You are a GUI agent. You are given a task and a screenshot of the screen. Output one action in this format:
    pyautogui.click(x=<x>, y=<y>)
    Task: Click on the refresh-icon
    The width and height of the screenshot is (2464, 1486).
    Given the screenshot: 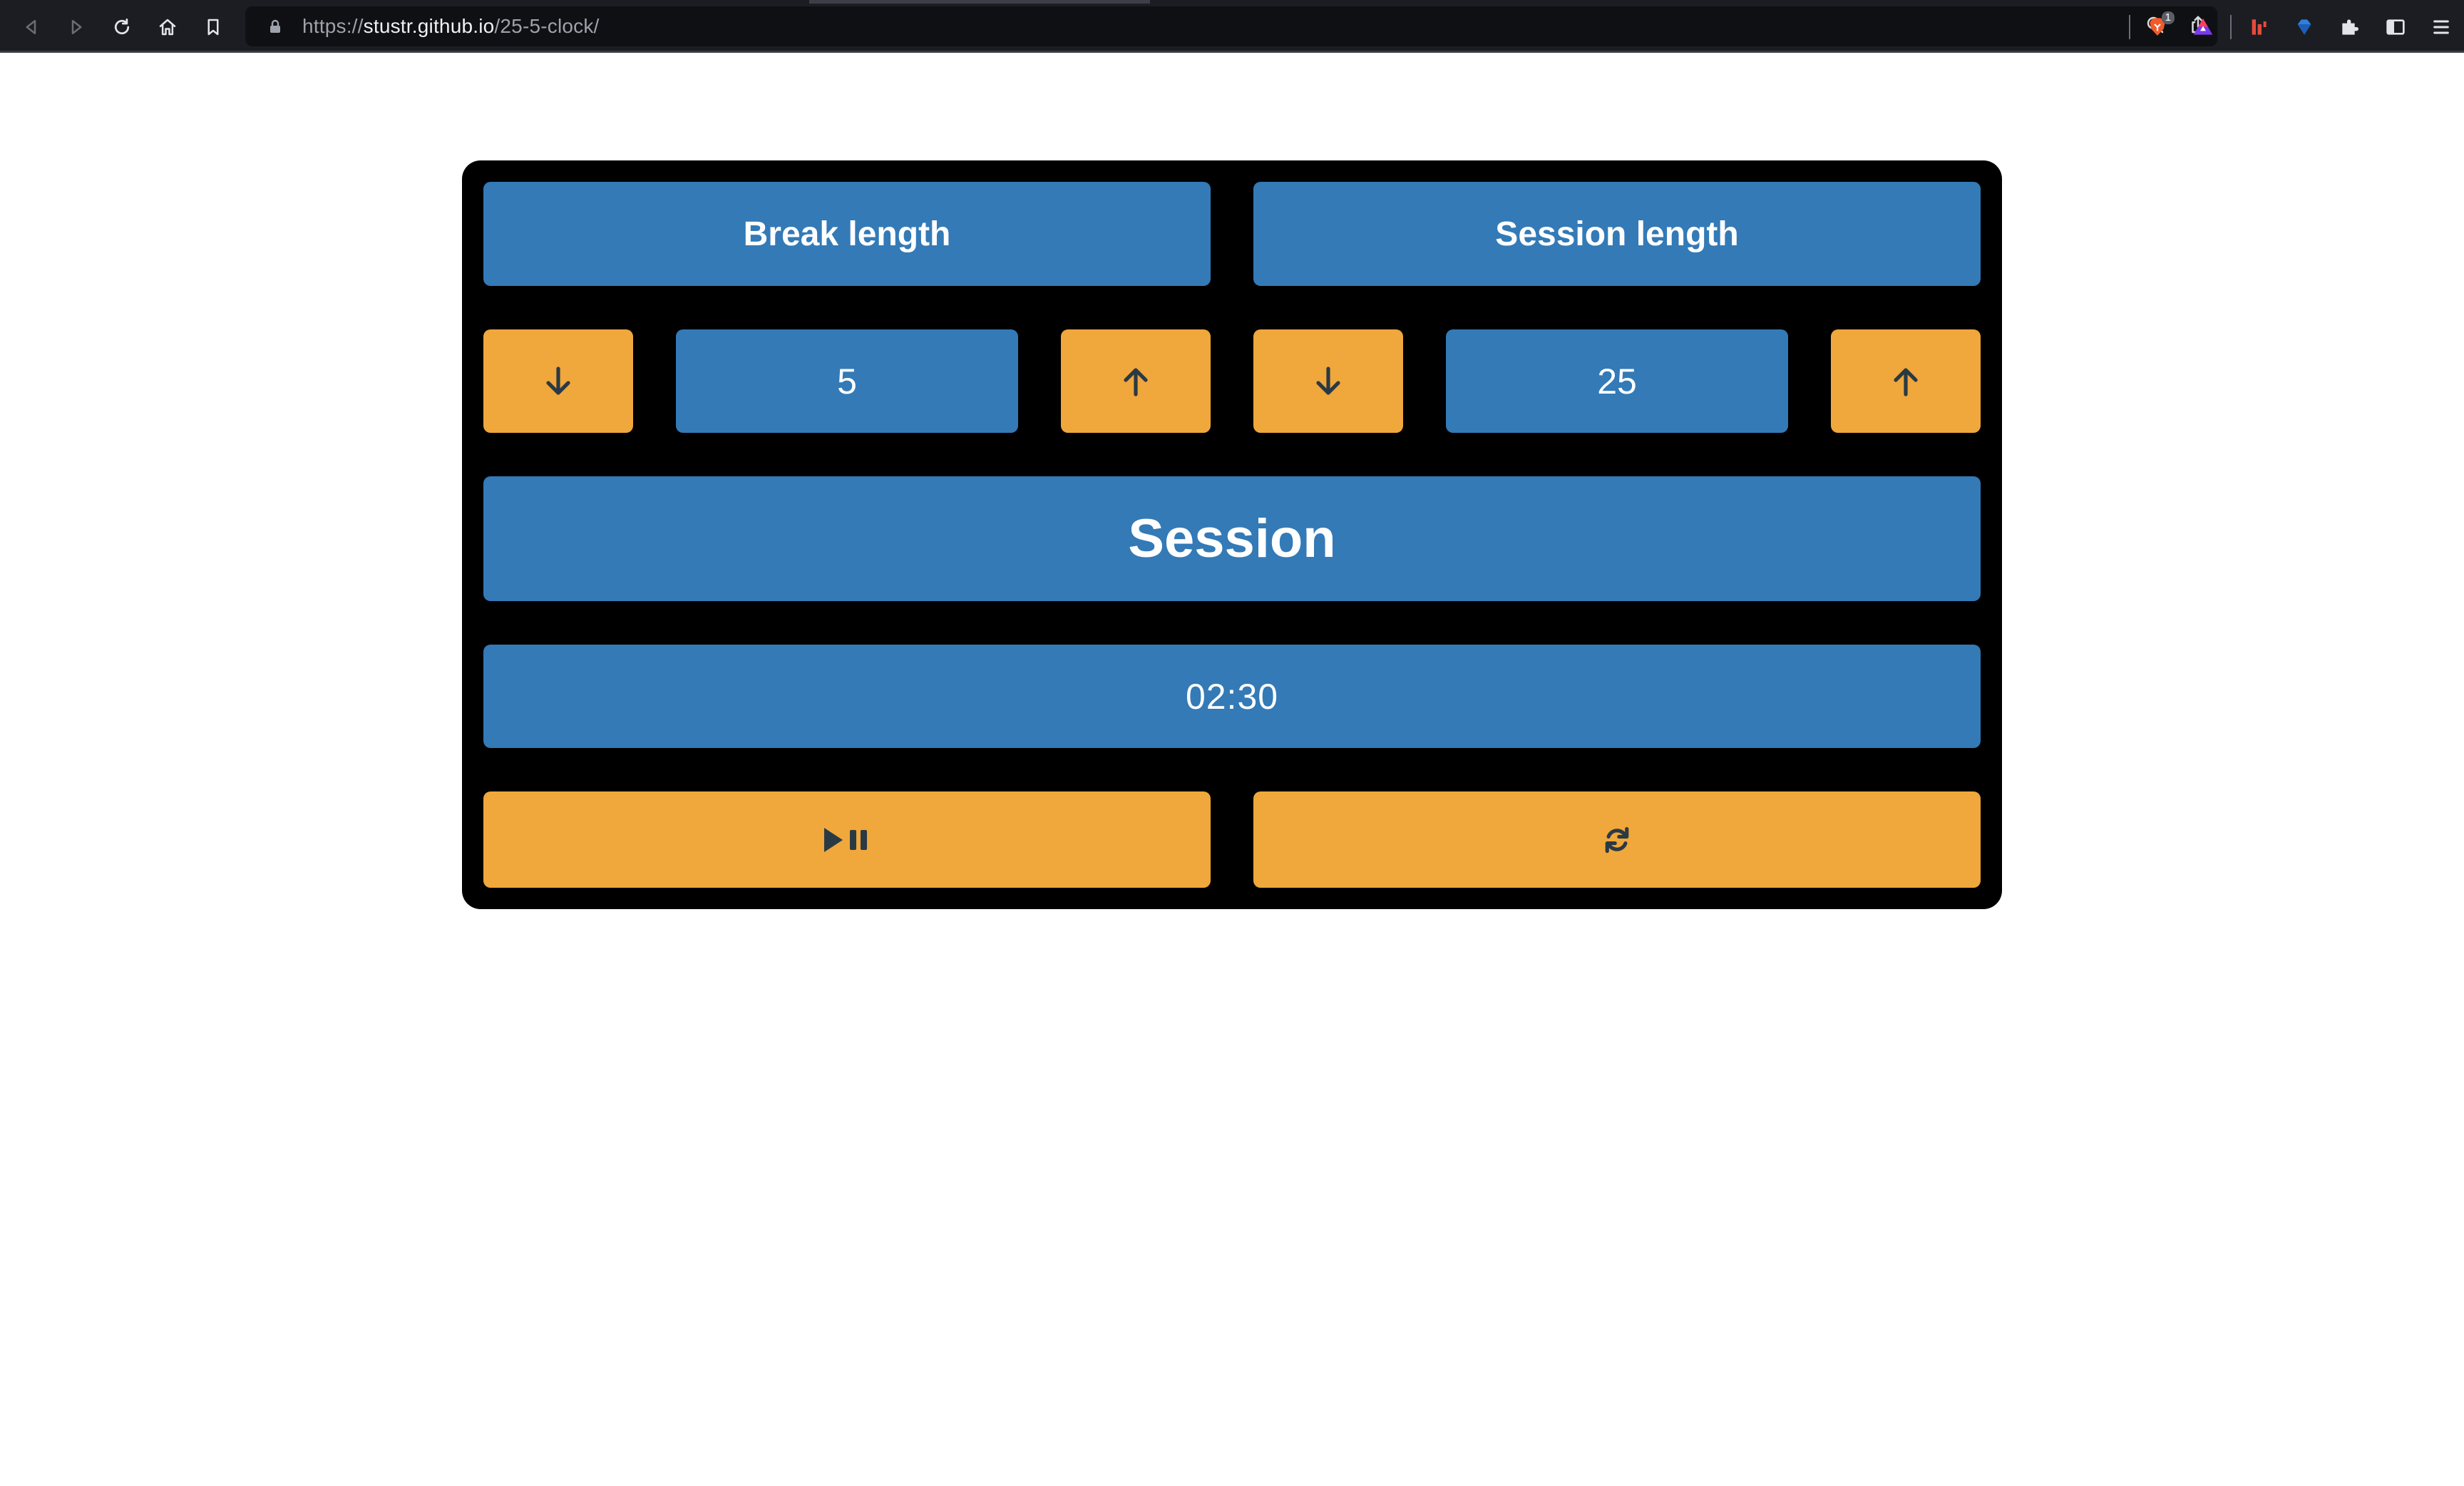 What is the action you would take?
    pyautogui.click(x=1617, y=839)
    